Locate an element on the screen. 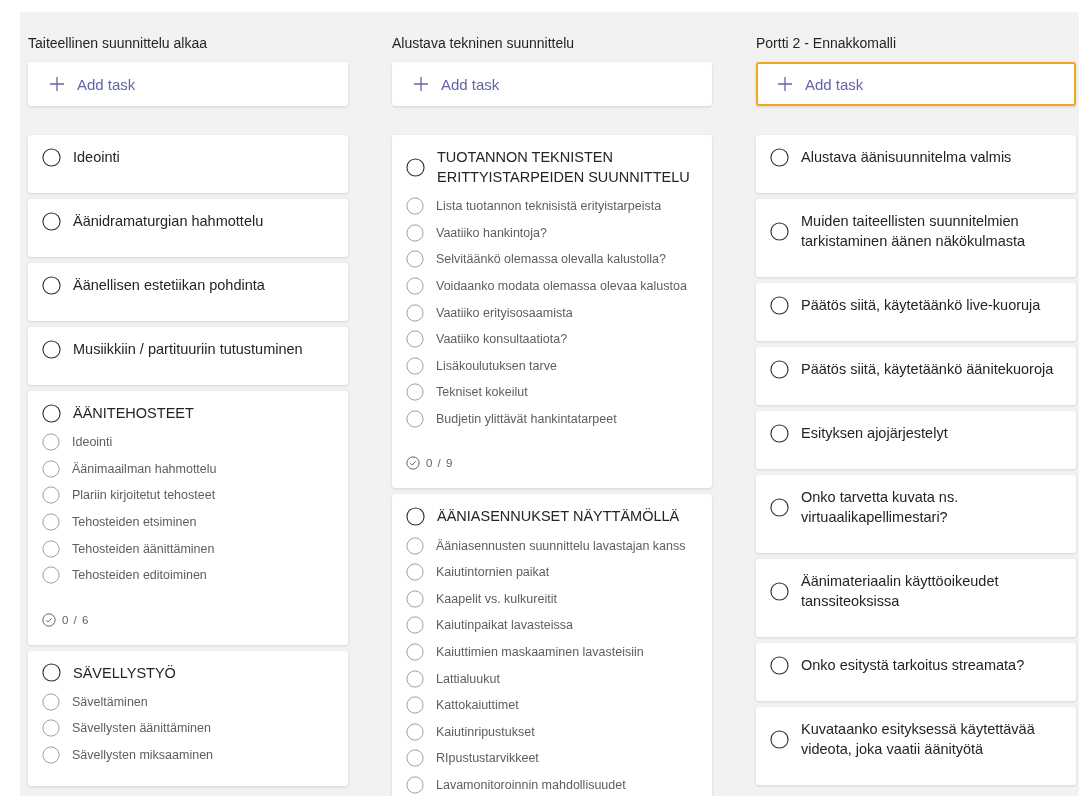 Image resolution: width=1079 pixels, height=796 pixels. checklist-item: Lisäkoulutuksen tarve is located at coordinates (496, 365).